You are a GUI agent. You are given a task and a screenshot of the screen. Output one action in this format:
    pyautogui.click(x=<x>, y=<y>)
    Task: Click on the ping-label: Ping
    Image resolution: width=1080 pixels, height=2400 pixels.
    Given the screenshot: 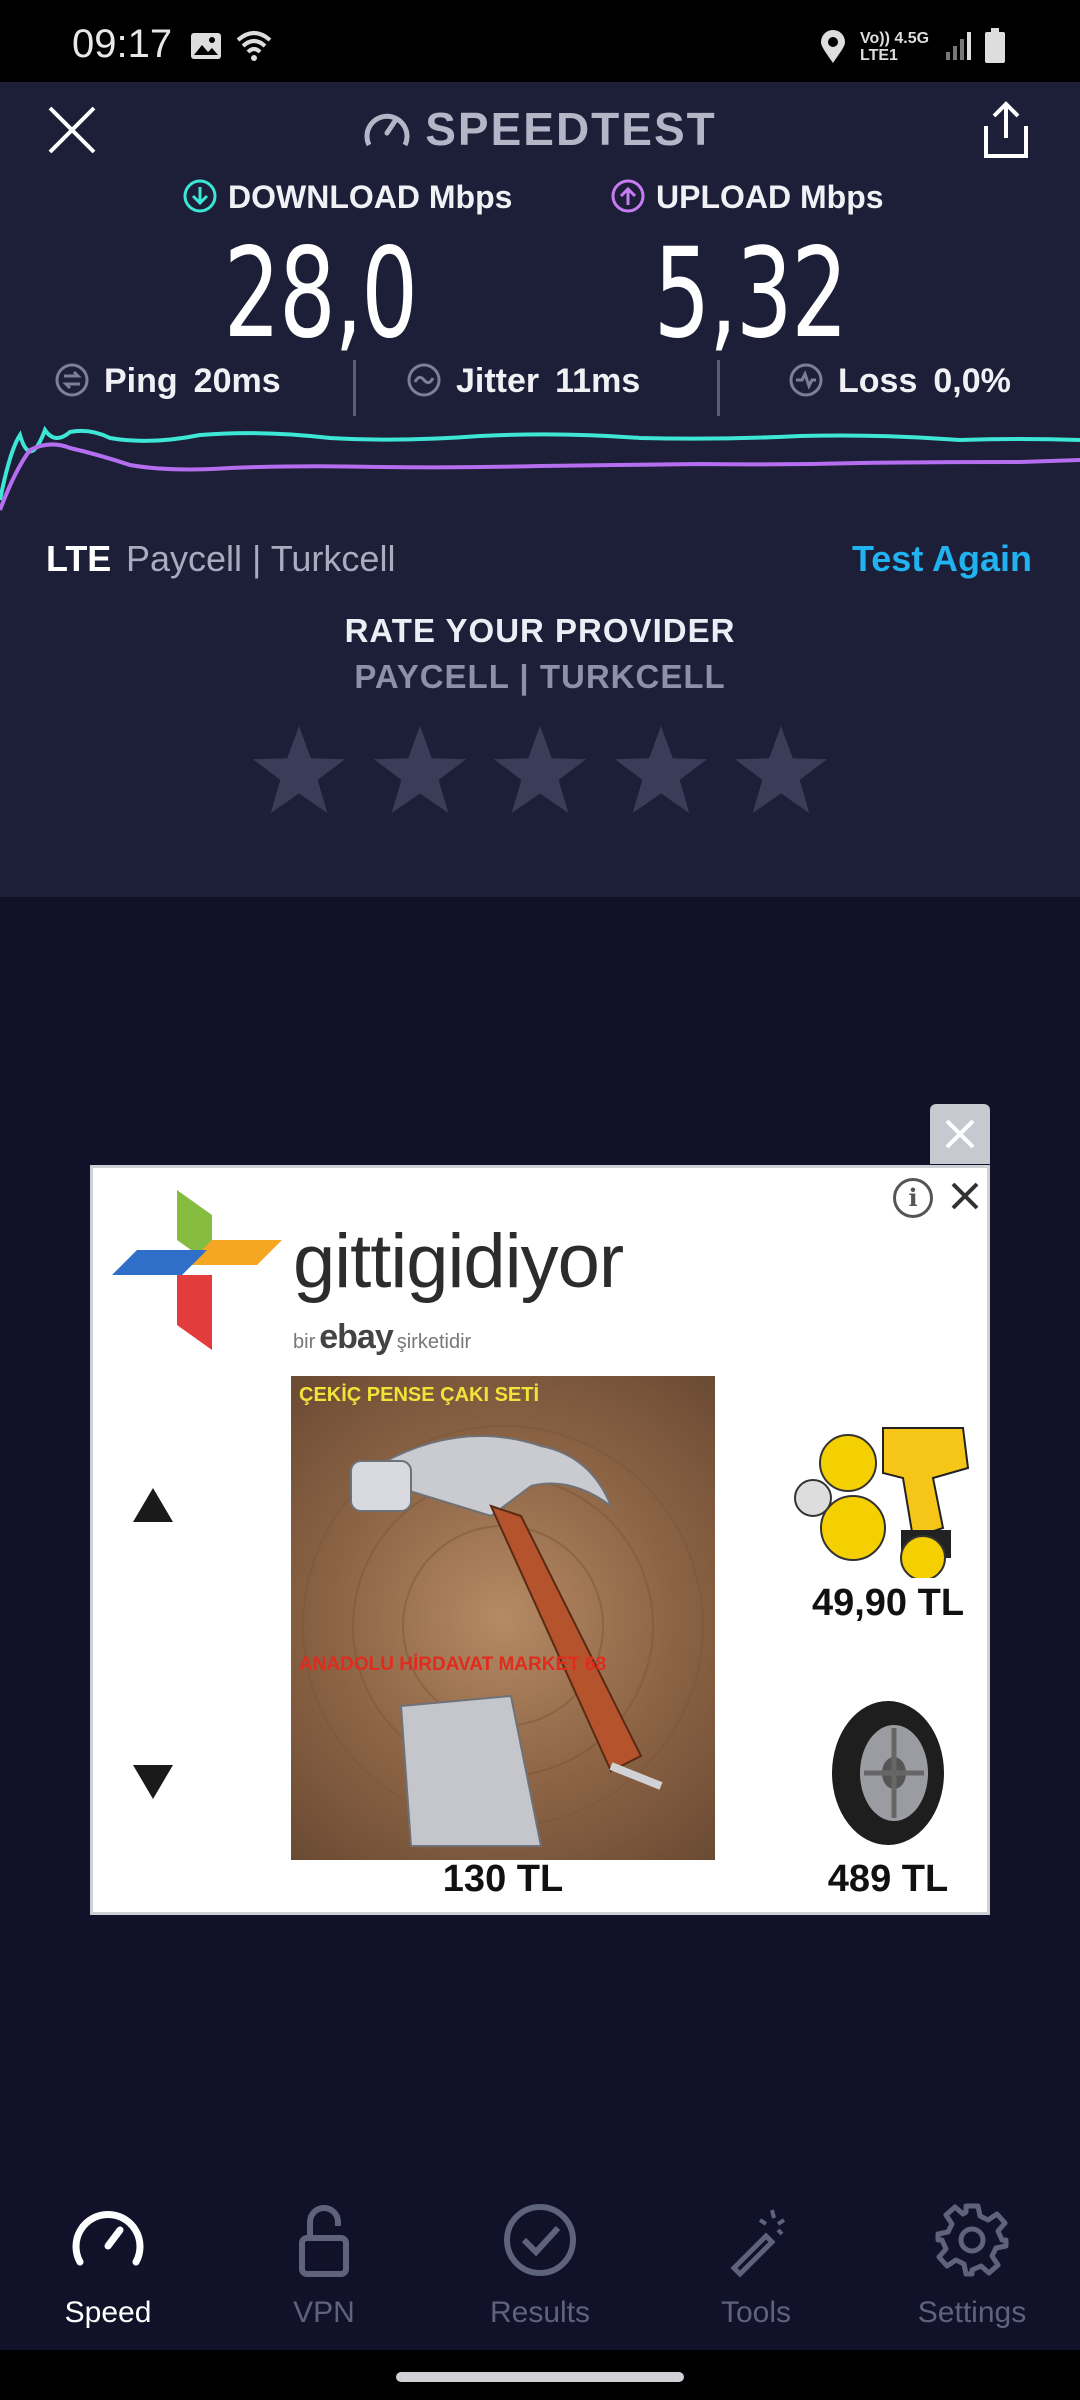 What is the action you would take?
    pyautogui.click(x=141, y=381)
    